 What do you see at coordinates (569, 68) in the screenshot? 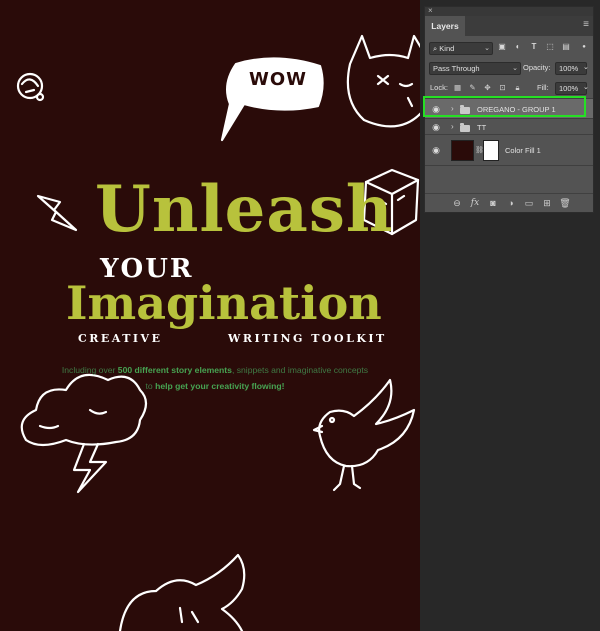
I see `opacity-value: 100%` at bounding box center [569, 68].